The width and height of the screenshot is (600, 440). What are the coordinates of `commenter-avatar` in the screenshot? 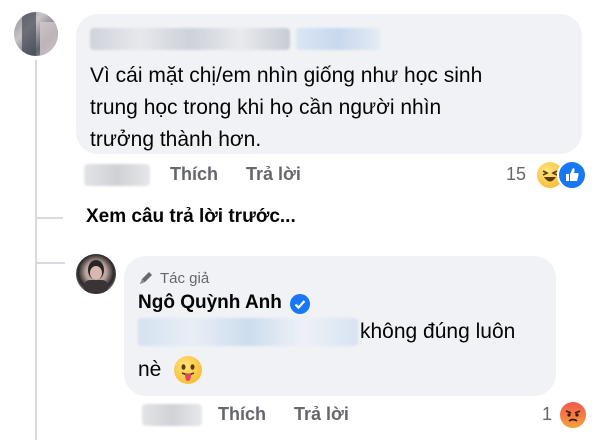 It's located at (36, 34).